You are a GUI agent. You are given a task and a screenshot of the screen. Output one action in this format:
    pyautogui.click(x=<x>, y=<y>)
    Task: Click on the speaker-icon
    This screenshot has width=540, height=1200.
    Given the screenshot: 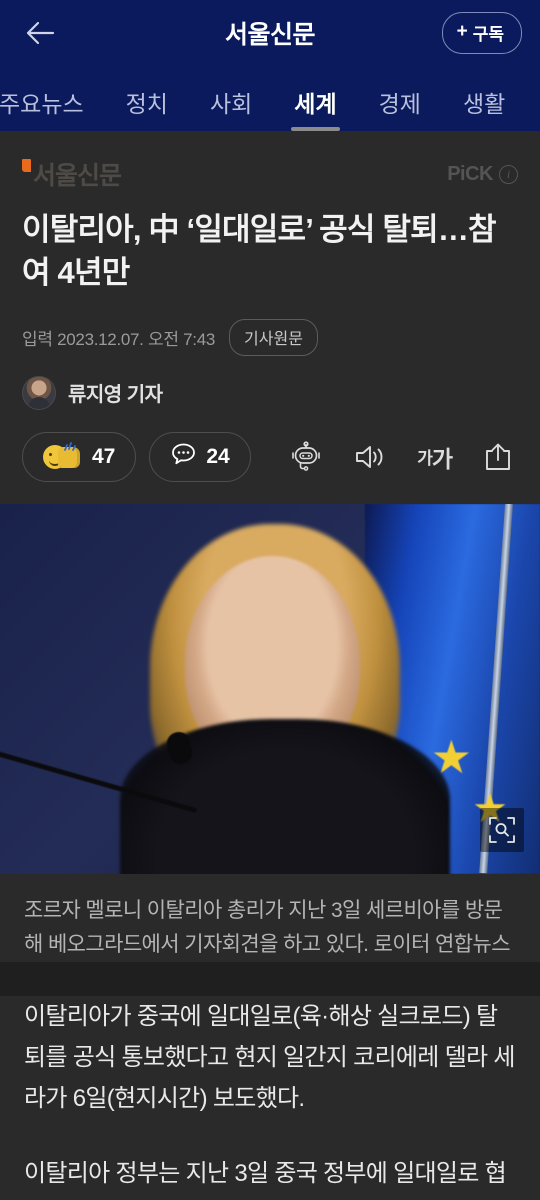 What is the action you would take?
    pyautogui.click(x=370, y=457)
    